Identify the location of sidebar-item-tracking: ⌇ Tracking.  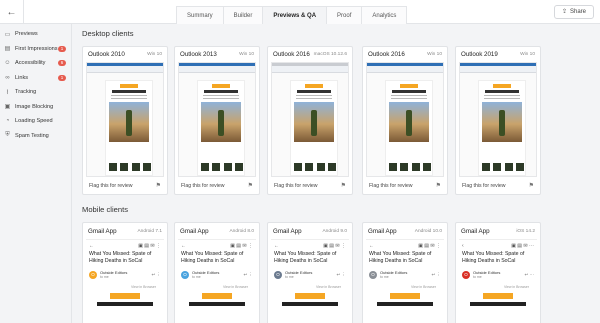
(35, 92).